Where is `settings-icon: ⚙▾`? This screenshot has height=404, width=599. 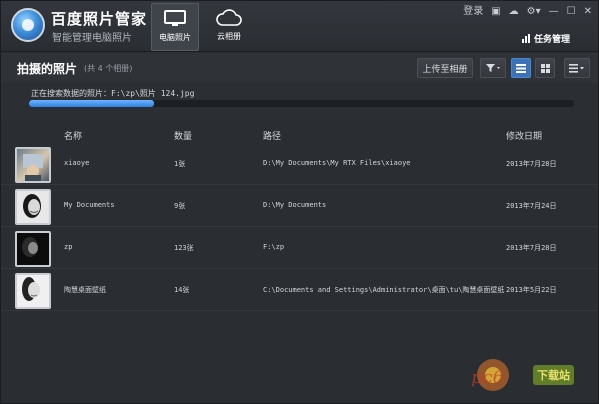
settings-icon: ⚙▾ is located at coordinates (534, 12).